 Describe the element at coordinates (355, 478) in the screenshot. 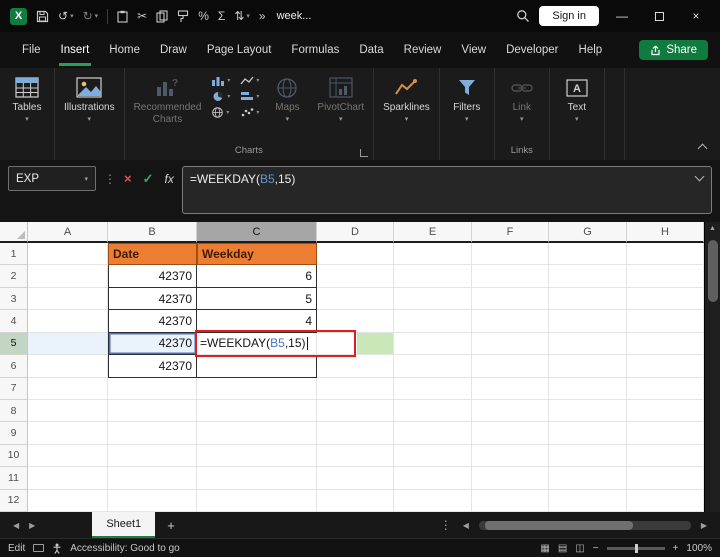

I see `cell-d11` at that location.